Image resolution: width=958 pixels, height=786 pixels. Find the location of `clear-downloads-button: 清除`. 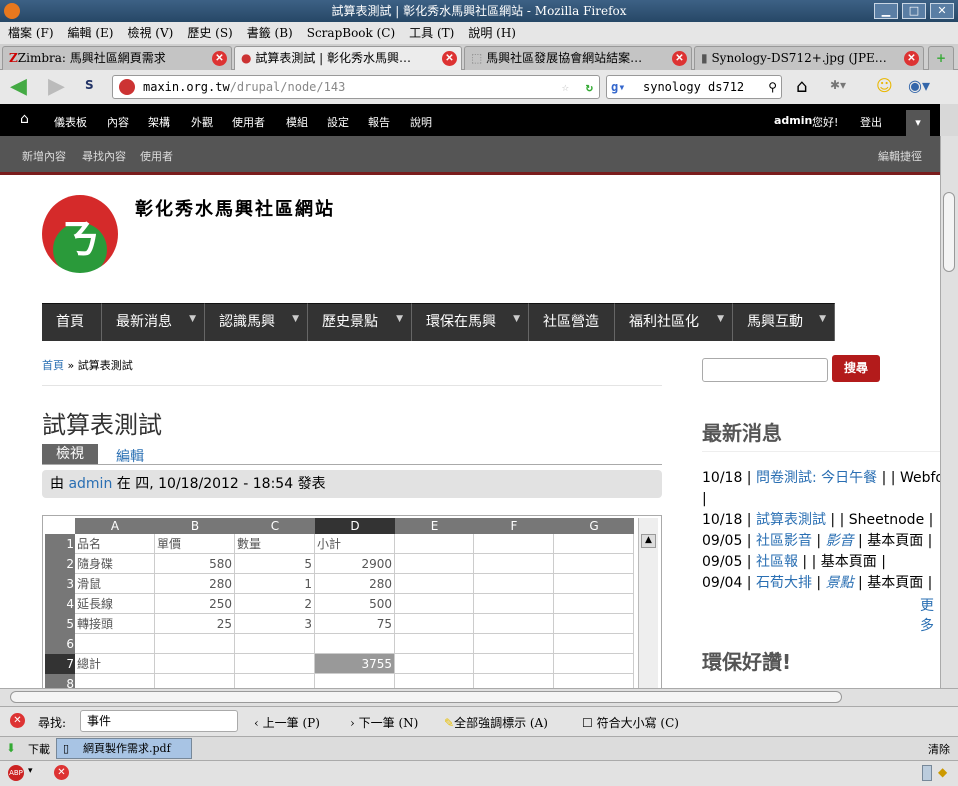

clear-downloads-button: 清除 is located at coordinates (939, 749).